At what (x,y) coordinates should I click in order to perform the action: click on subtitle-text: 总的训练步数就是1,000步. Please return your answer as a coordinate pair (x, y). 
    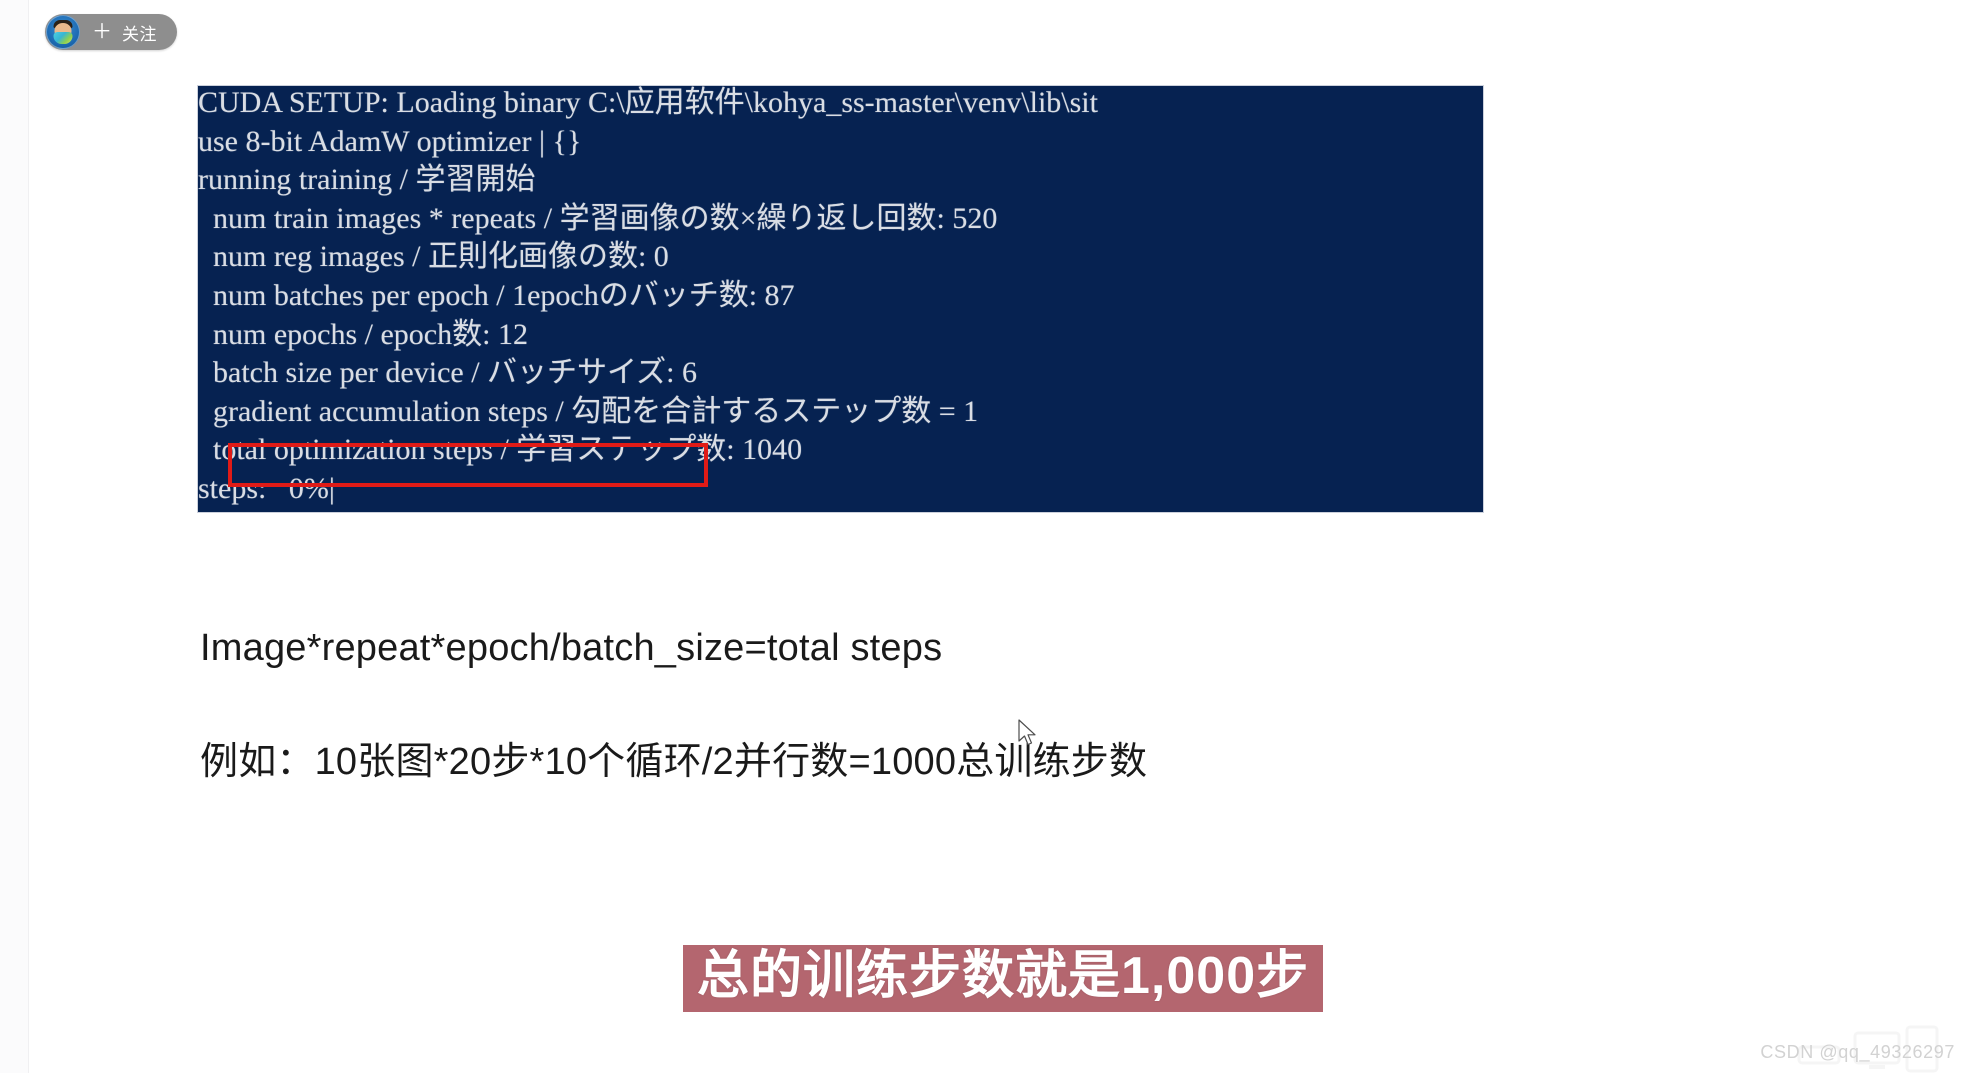
    Looking at the image, I should click on (1003, 976).